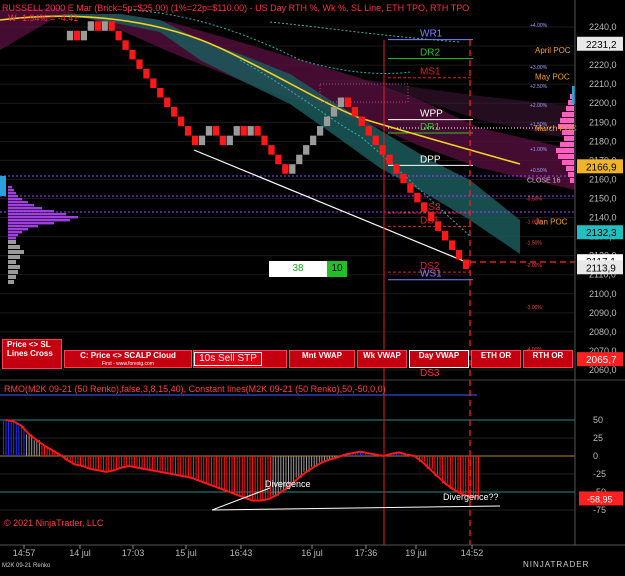 The height and width of the screenshot is (576, 625). What do you see at coordinates (43, 18) in the screenshot?
I see `chart-subtitle: W -1.94% = -4.41` at bounding box center [43, 18].